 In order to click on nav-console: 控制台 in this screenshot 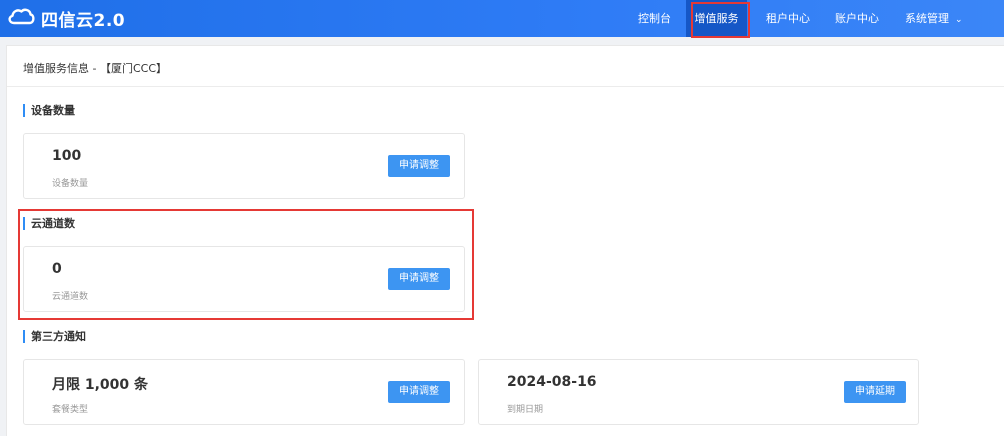, I will do `click(654, 18)`.